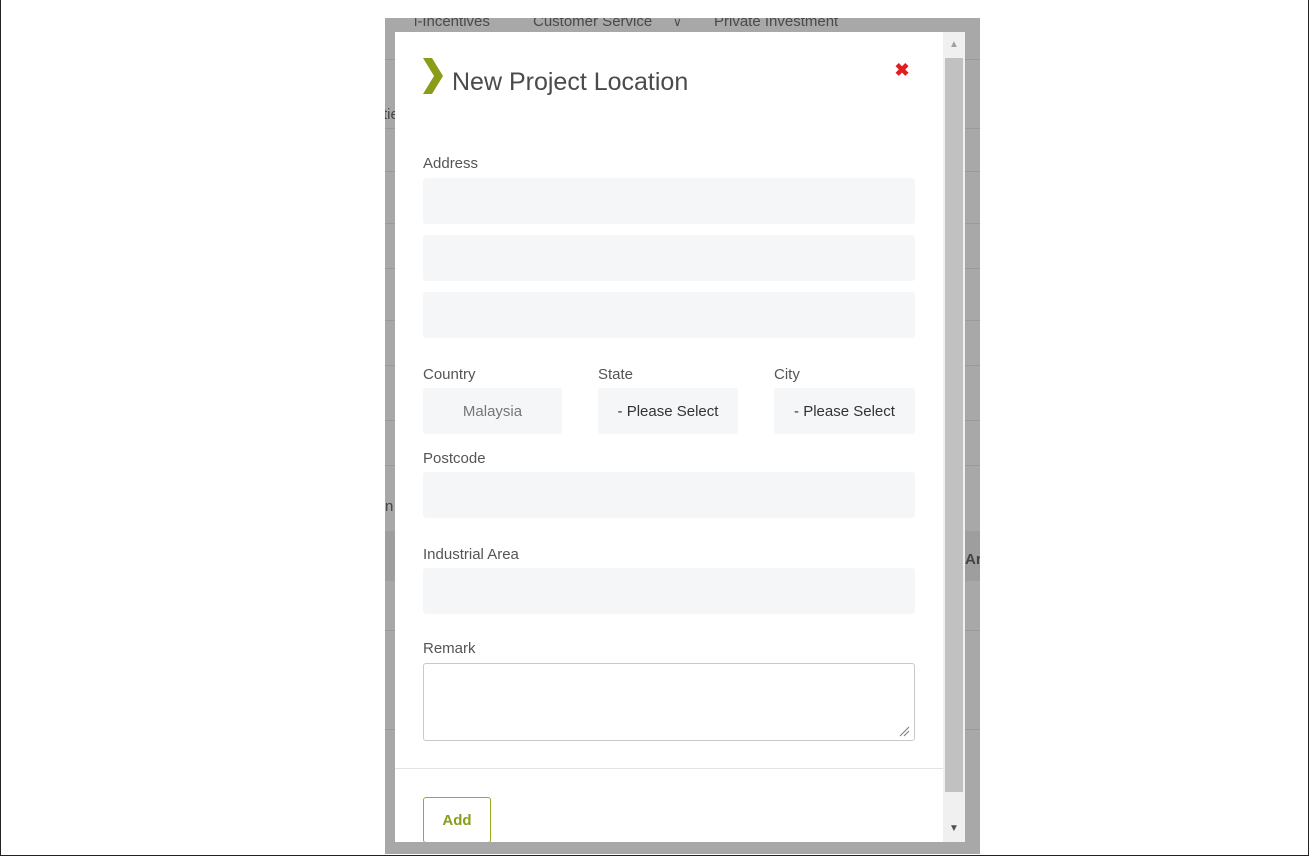 This screenshot has height=858, width=1311. I want to click on remark-label: Remark, so click(449, 648).